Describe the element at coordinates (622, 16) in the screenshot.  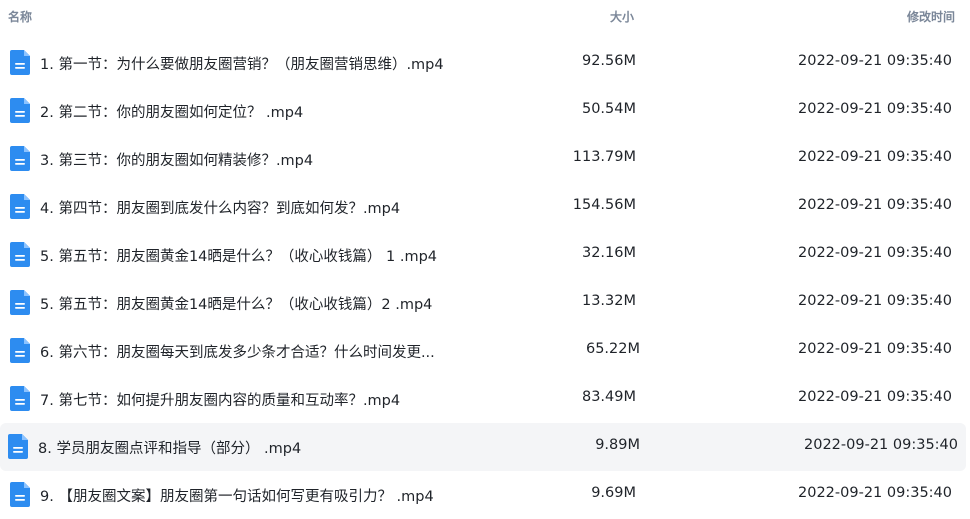
I see `column-header-size: 大小` at that location.